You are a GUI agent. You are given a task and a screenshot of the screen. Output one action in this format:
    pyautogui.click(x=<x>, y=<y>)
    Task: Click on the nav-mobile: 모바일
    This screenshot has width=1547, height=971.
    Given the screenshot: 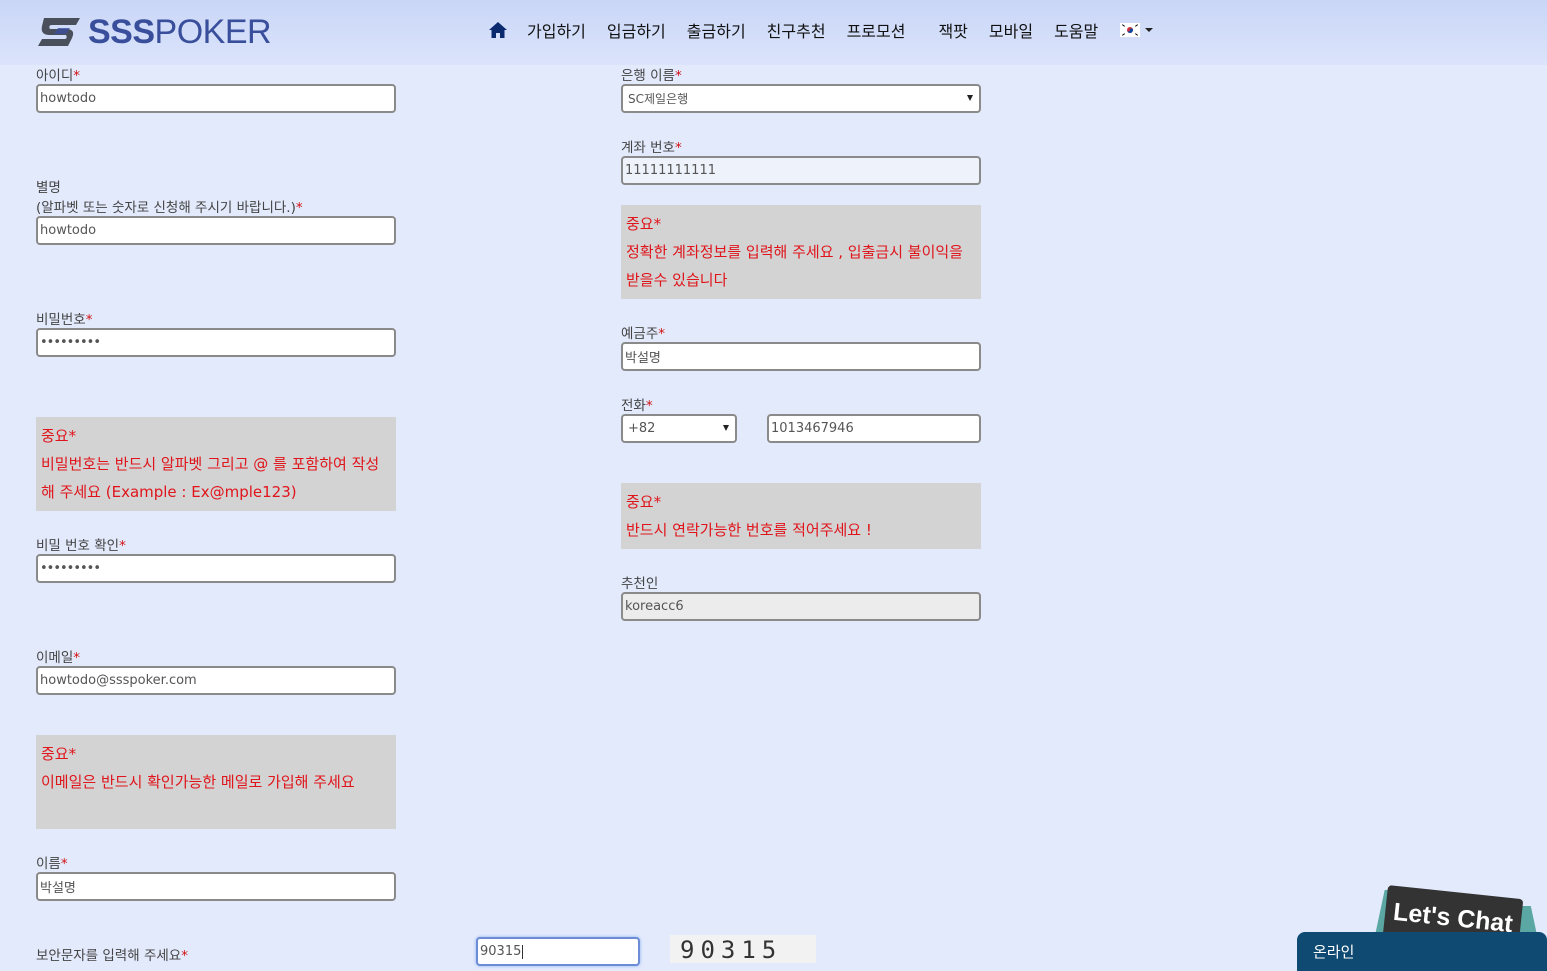 What is the action you would take?
    pyautogui.click(x=1011, y=30)
    